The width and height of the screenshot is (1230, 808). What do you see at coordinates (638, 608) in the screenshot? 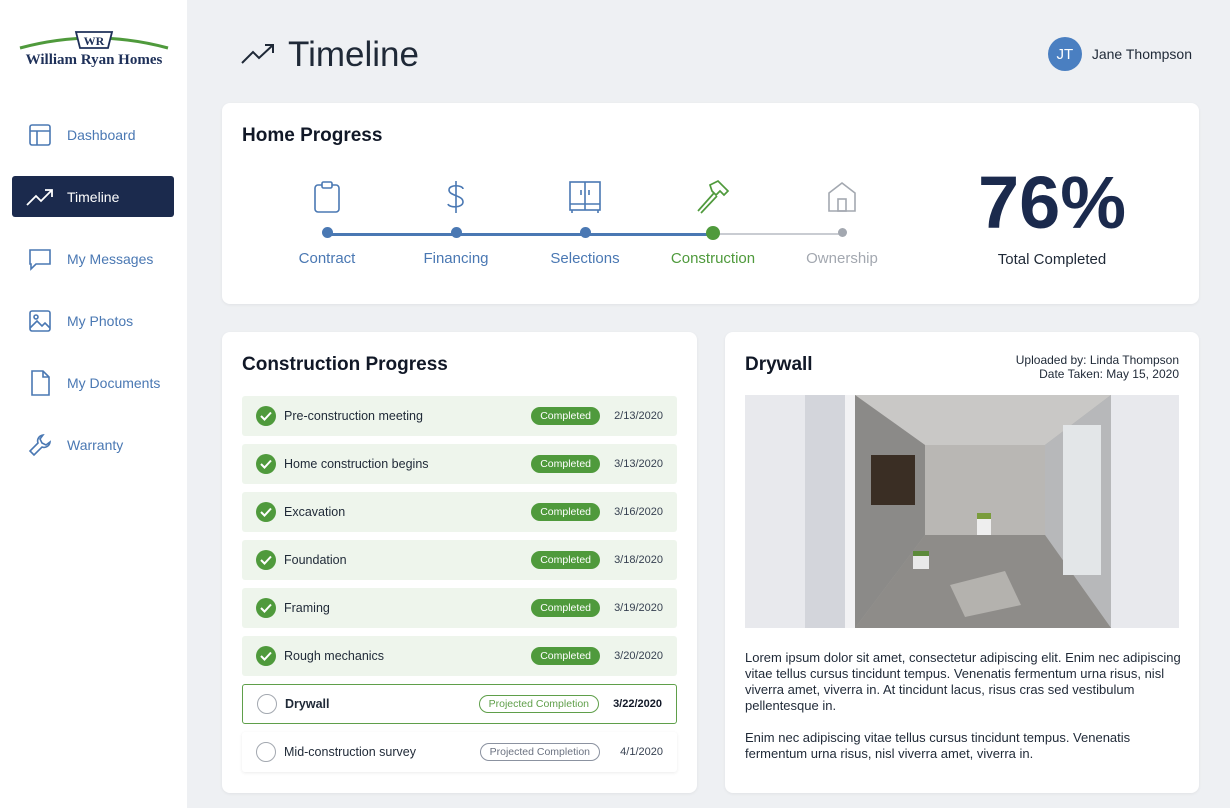
I see `task-date: 3/19/2020` at bounding box center [638, 608].